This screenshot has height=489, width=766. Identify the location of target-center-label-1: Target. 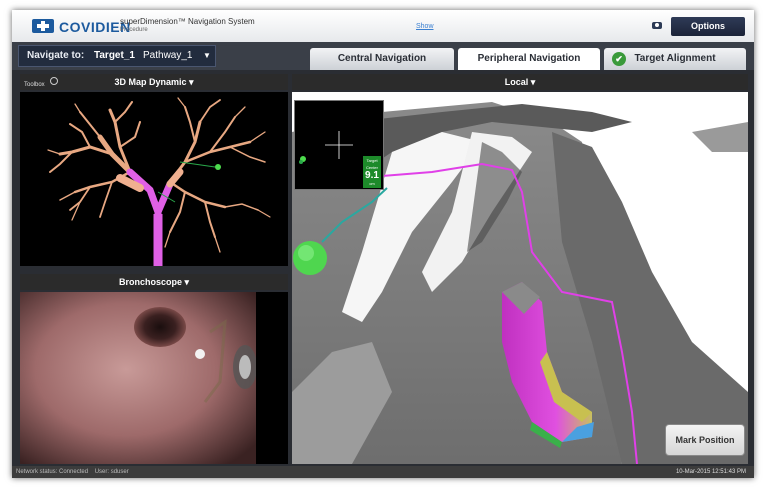
(372, 160).